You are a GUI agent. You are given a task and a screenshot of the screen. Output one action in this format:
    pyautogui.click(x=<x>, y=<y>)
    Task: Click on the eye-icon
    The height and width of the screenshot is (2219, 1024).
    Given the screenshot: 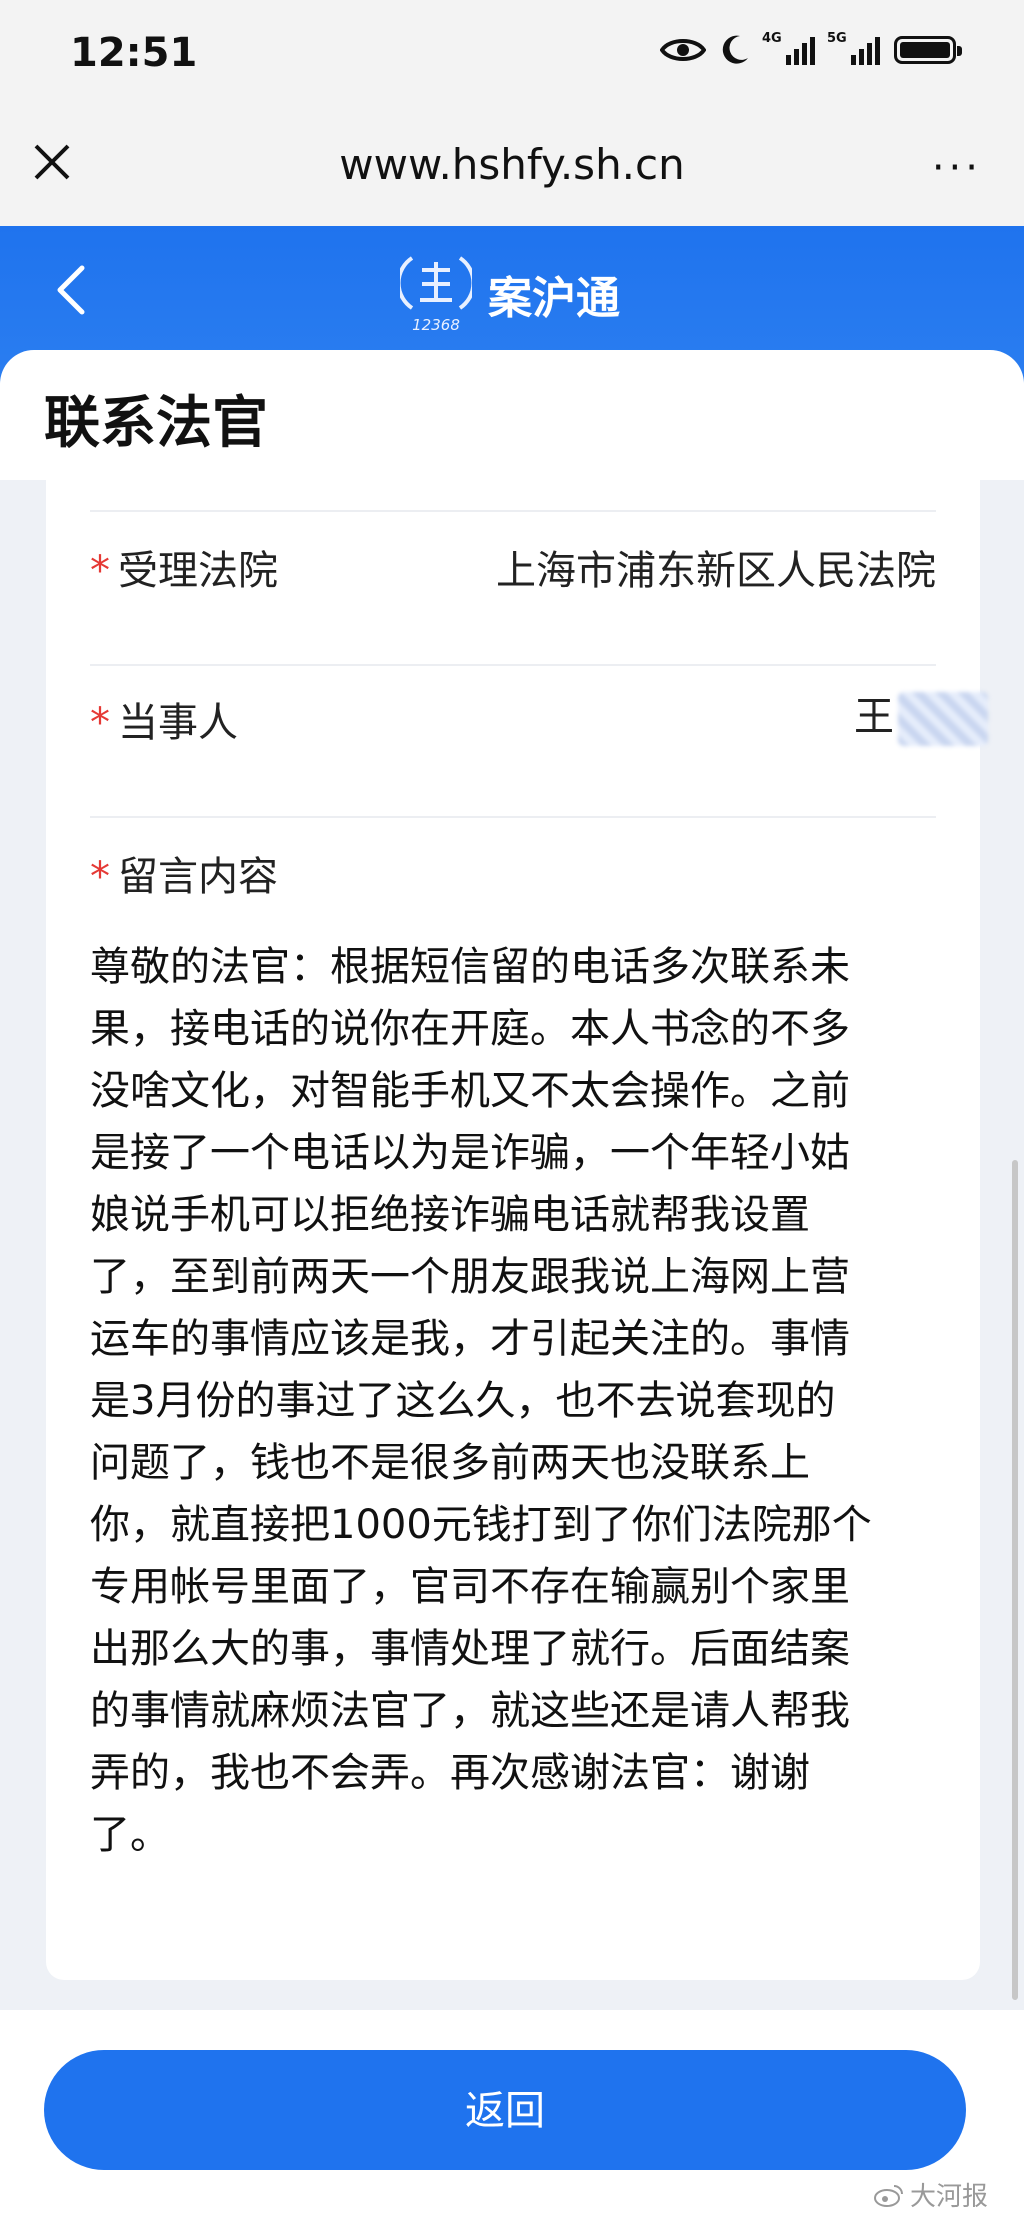 What is the action you would take?
    pyautogui.click(x=683, y=50)
    